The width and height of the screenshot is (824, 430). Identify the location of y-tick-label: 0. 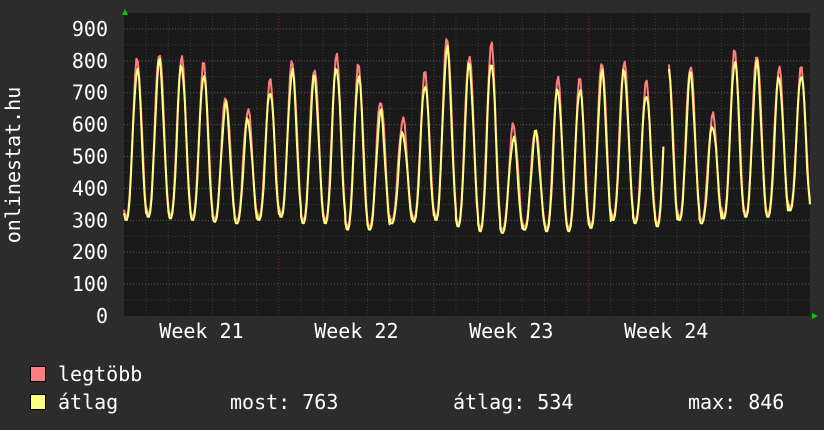
(102, 316).